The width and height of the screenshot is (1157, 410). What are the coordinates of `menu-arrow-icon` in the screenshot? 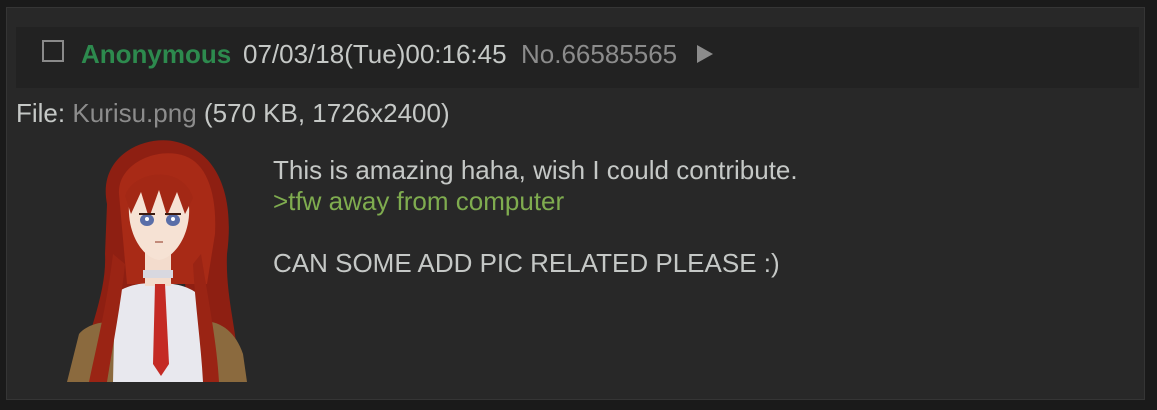 It's located at (705, 54).